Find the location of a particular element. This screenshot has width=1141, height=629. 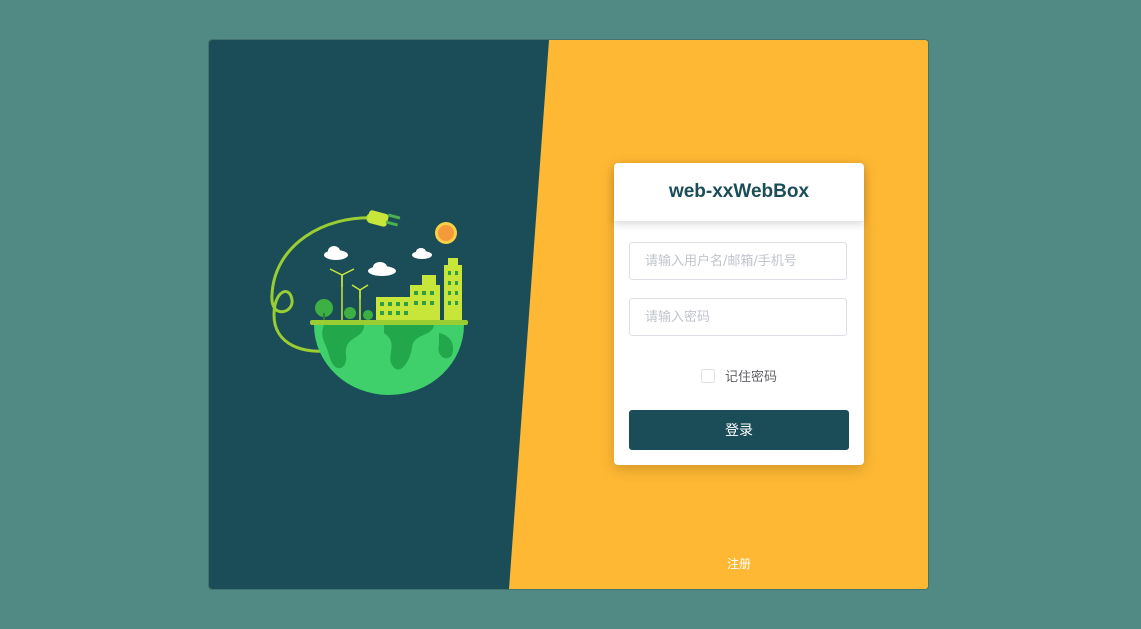

register-link: 注册 is located at coordinates (739, 563).